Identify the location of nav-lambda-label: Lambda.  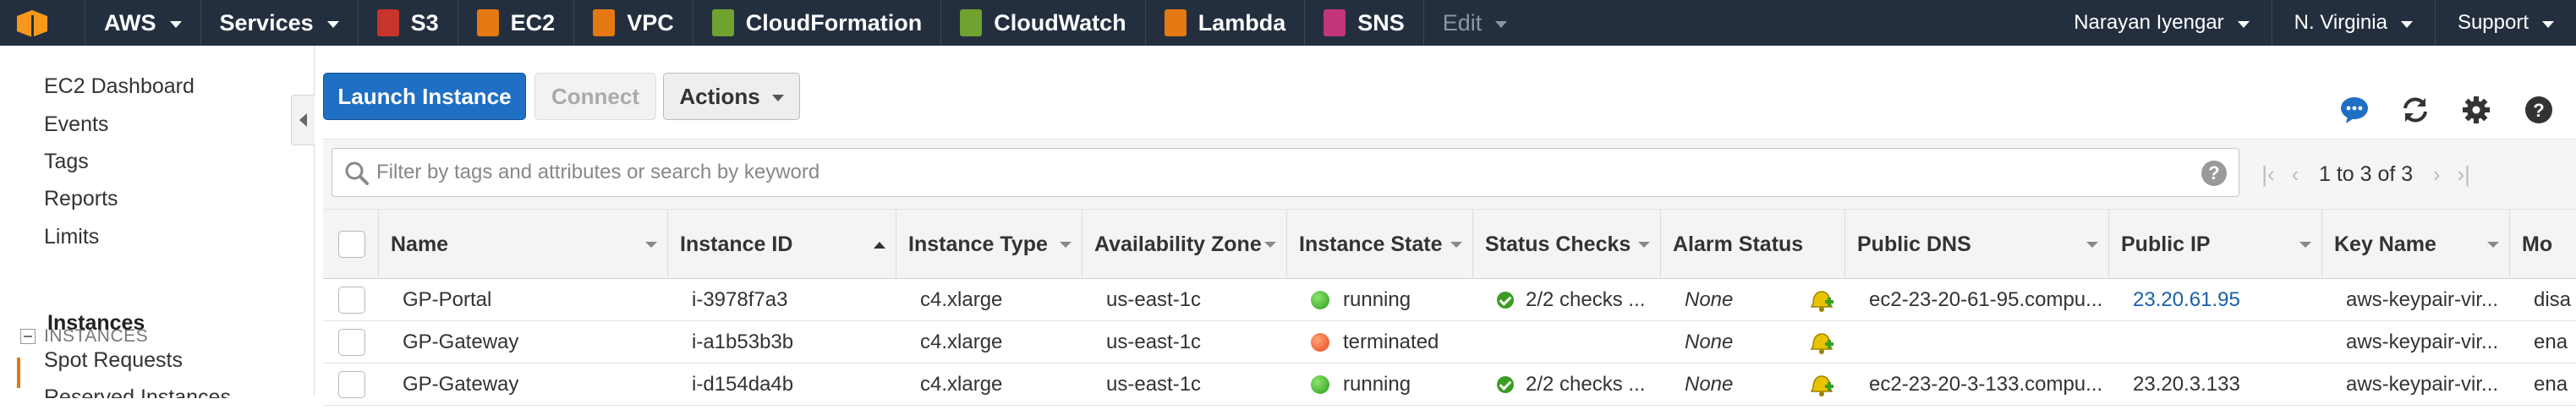
(1242, 22).